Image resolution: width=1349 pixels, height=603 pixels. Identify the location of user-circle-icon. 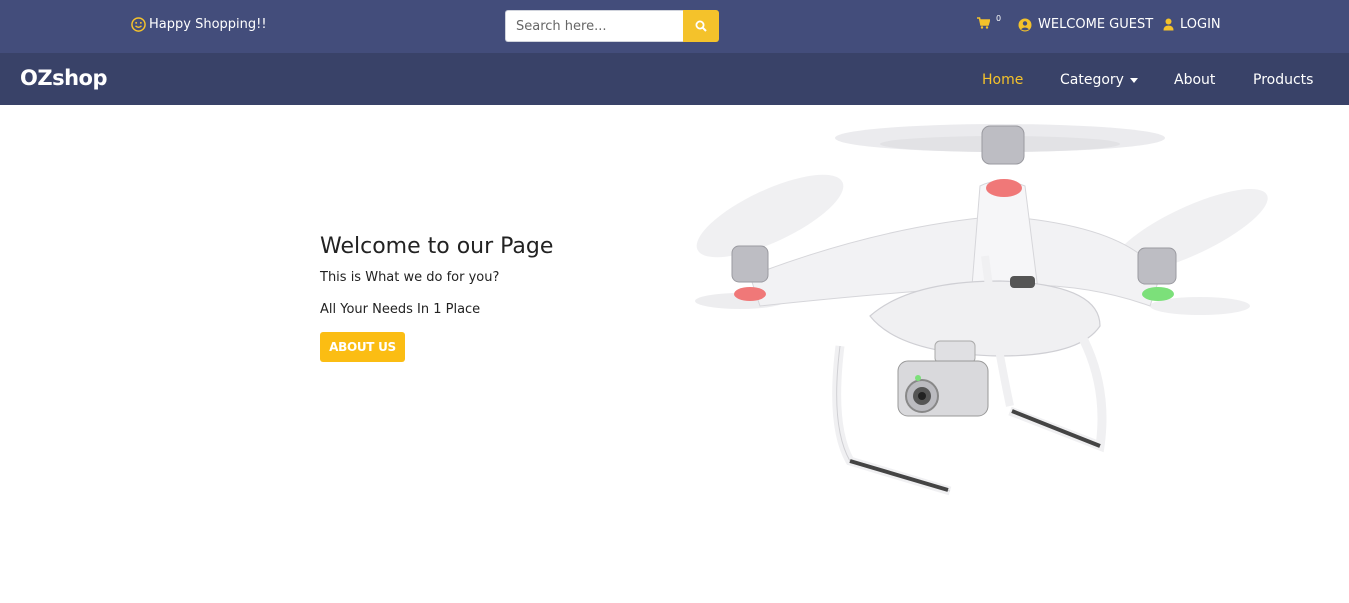
(1025, 24).